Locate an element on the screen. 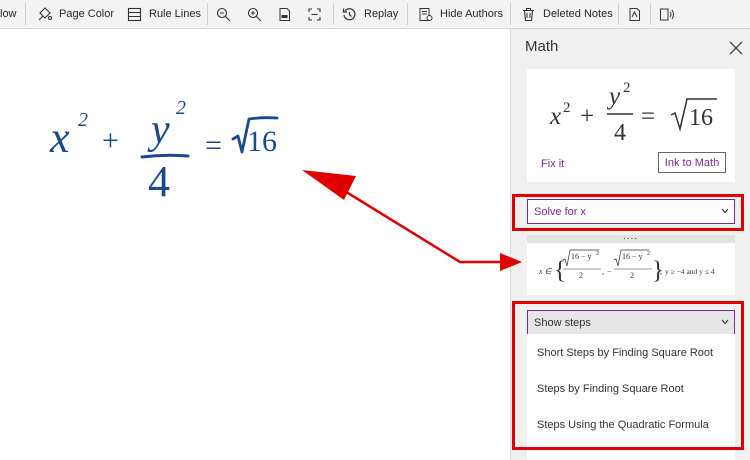 The width and height of the screenshot is (750, 460). zoom-out-icon is located at coordinates (223, 14).